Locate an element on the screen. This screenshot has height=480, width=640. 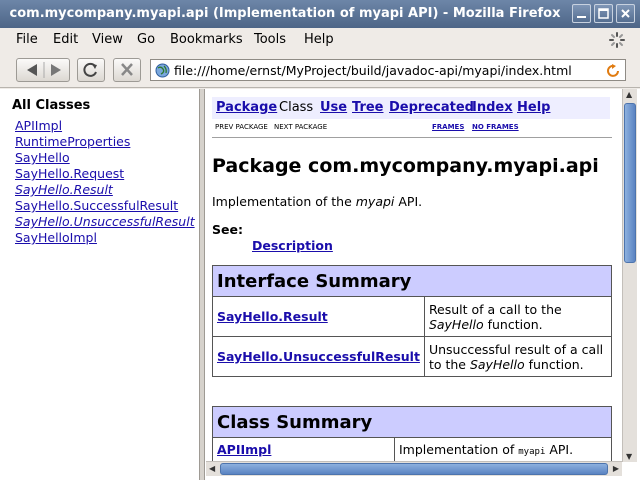
desc-emphasis: myapi is located at coordinates (375, 201).